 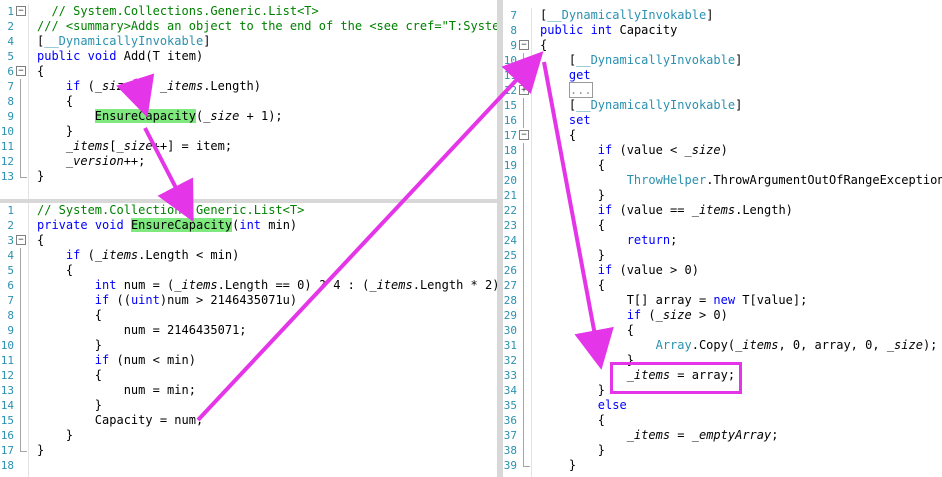 What do you see at coordinates (248, 176) in the screenshot?
I see `code-line: 13}` at bounding box center [248, 176].